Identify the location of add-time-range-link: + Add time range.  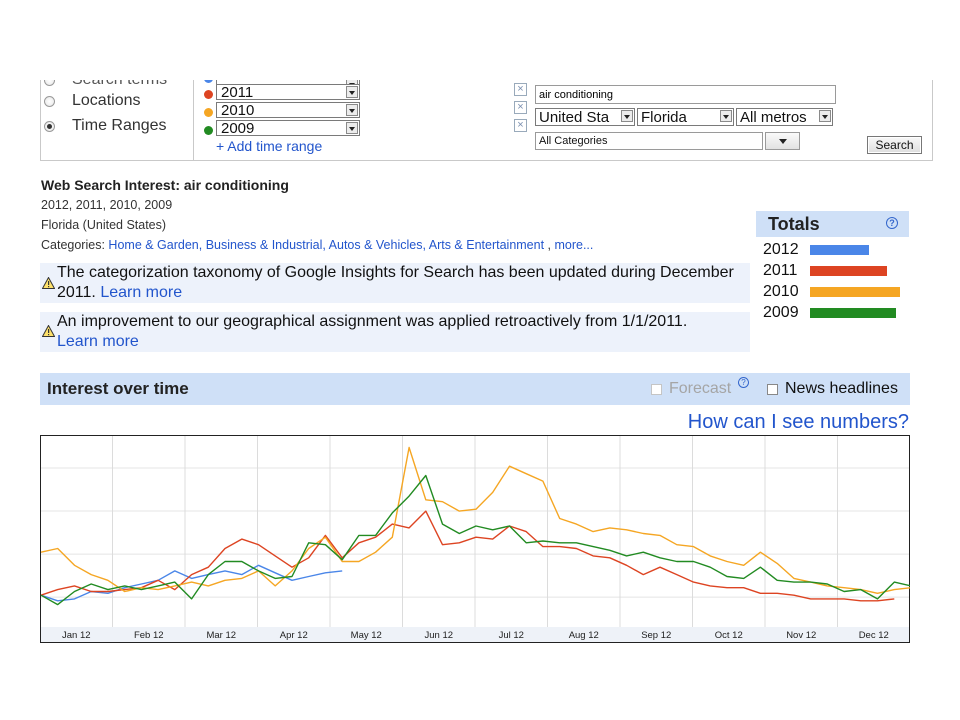
(269, 146).